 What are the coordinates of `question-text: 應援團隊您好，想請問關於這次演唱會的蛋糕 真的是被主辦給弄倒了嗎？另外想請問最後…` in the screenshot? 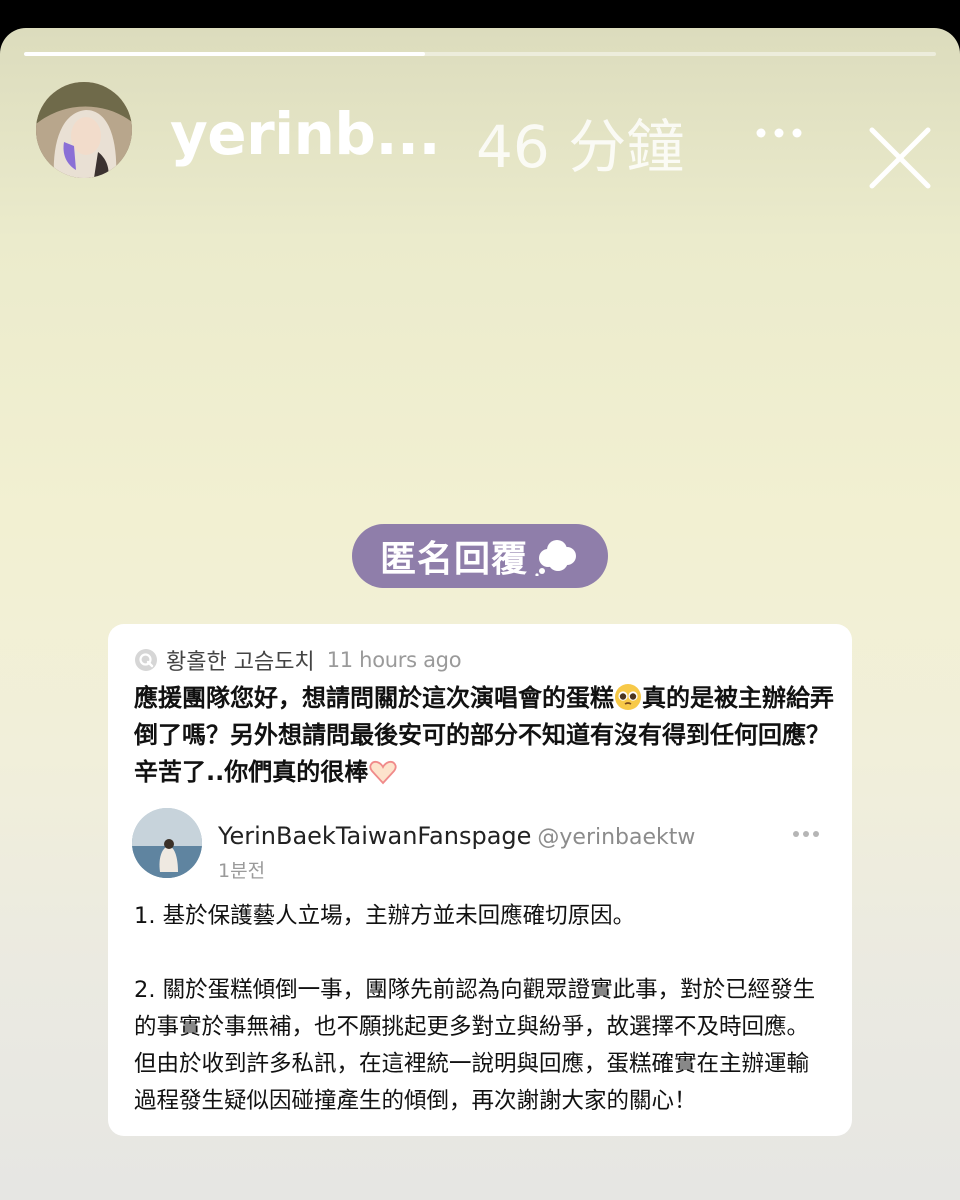 It's located at (484, 735).